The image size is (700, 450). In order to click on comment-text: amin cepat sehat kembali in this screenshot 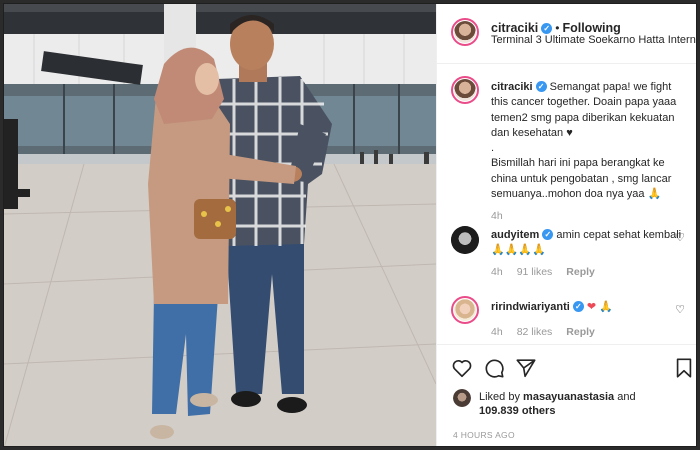, I will do `click(619, 235)`.